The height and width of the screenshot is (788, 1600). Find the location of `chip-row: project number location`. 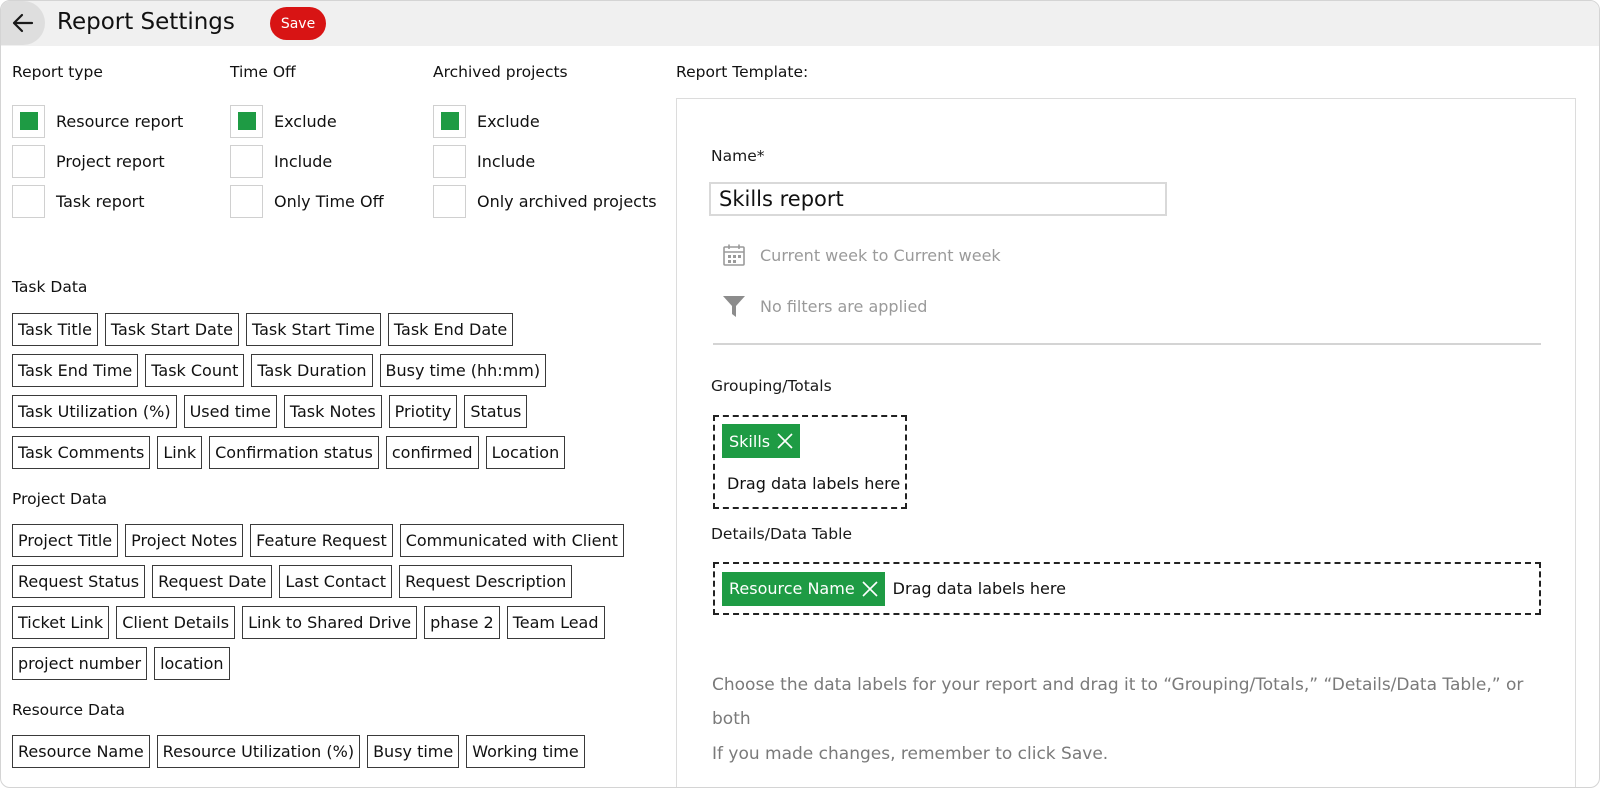

chip-row: project number location is located at coordinates (121, 663).